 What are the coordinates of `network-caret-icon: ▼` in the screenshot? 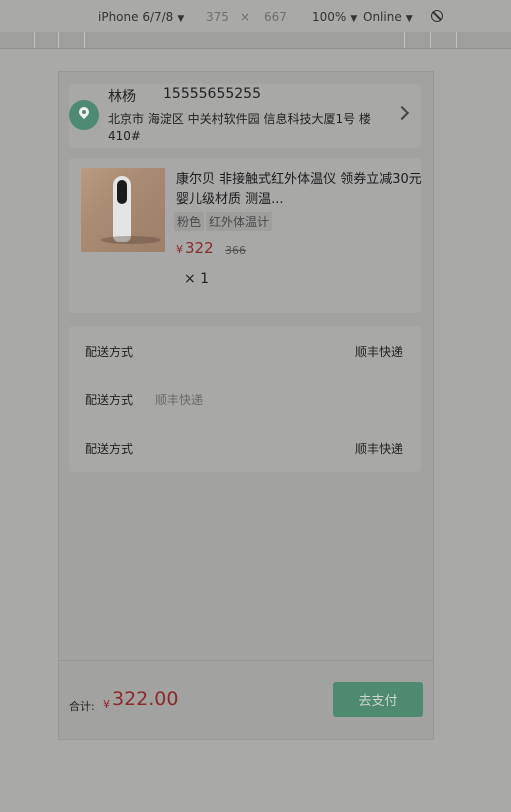 It's located at (409, 19).